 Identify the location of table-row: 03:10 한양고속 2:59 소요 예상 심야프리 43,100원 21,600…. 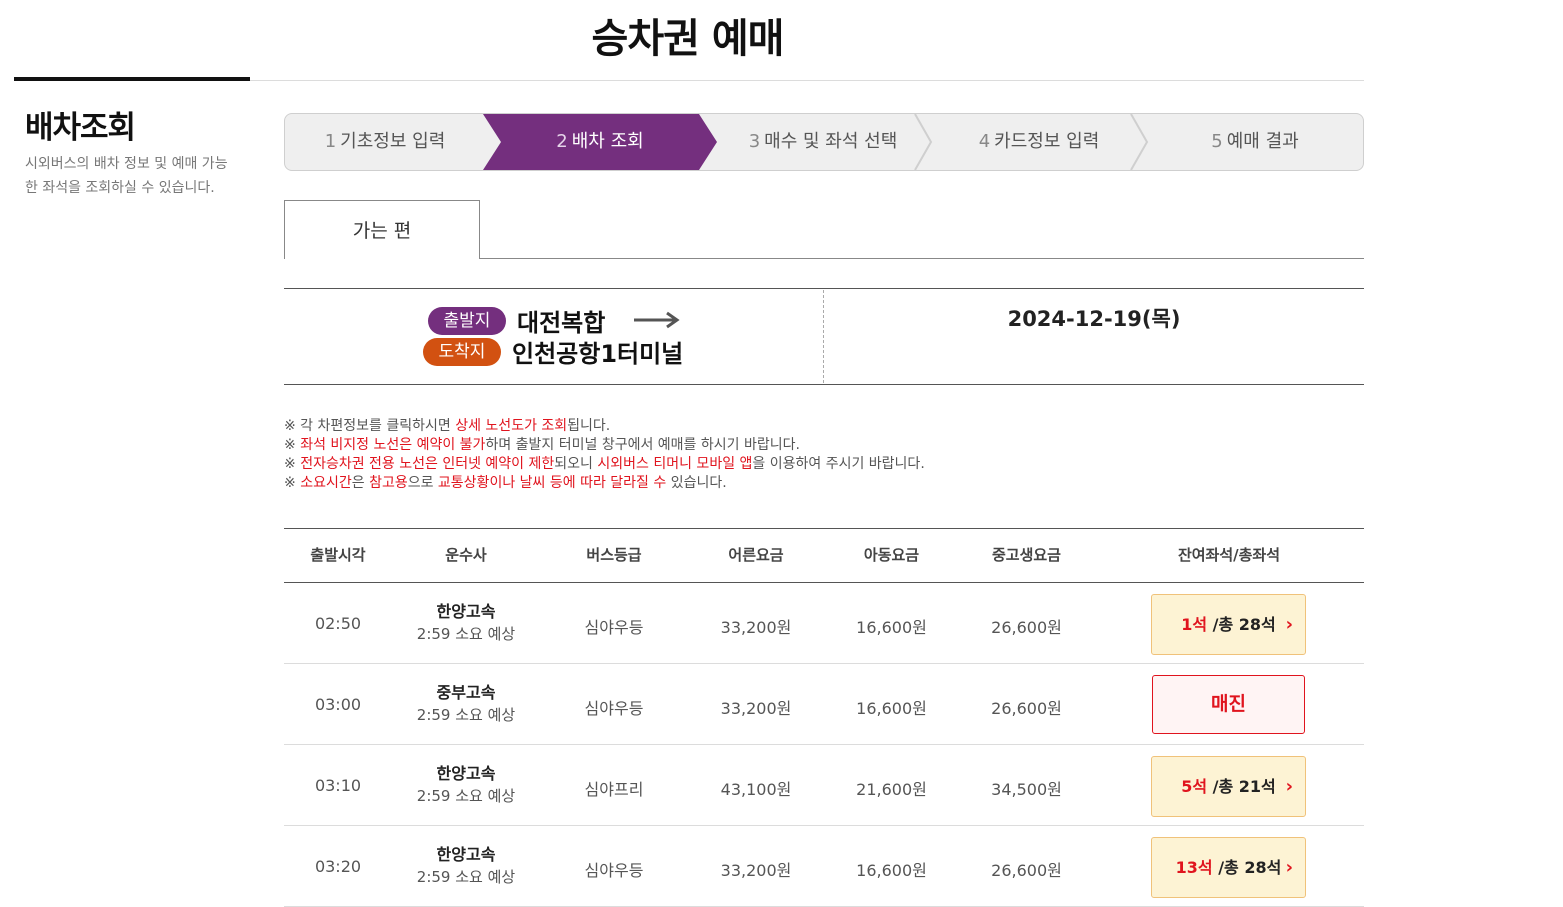
(824, 785).